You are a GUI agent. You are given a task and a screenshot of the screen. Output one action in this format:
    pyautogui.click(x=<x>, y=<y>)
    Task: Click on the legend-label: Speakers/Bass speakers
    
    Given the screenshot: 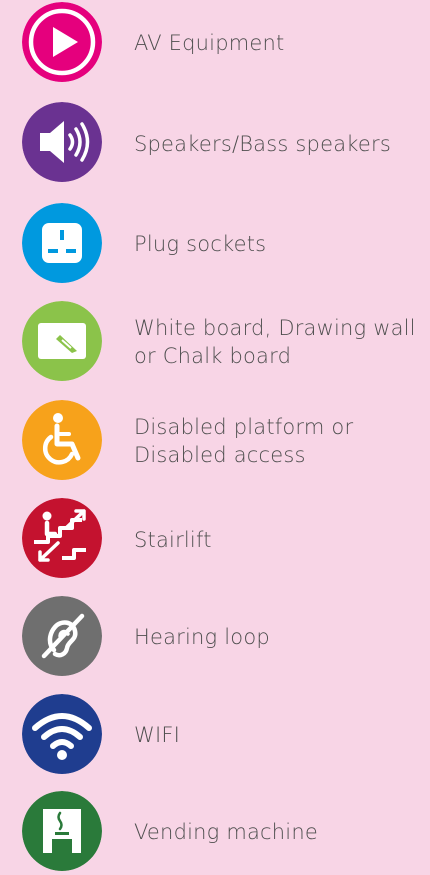 What is the action you would take?
    pyautogui.click(x=262, y=144)
    